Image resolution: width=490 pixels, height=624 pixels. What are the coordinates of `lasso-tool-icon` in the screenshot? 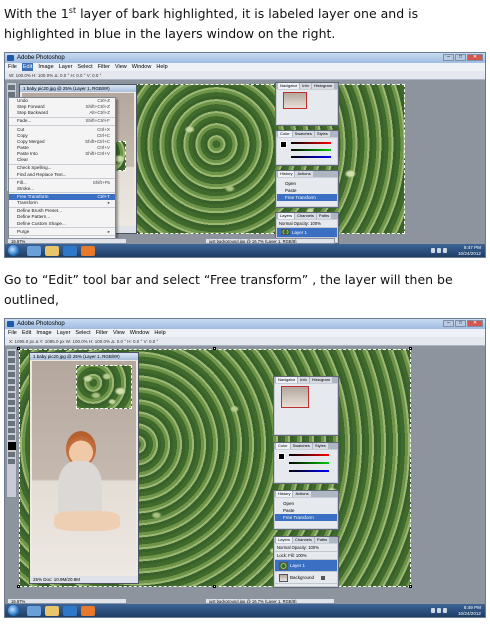 It's located at (11, 367).